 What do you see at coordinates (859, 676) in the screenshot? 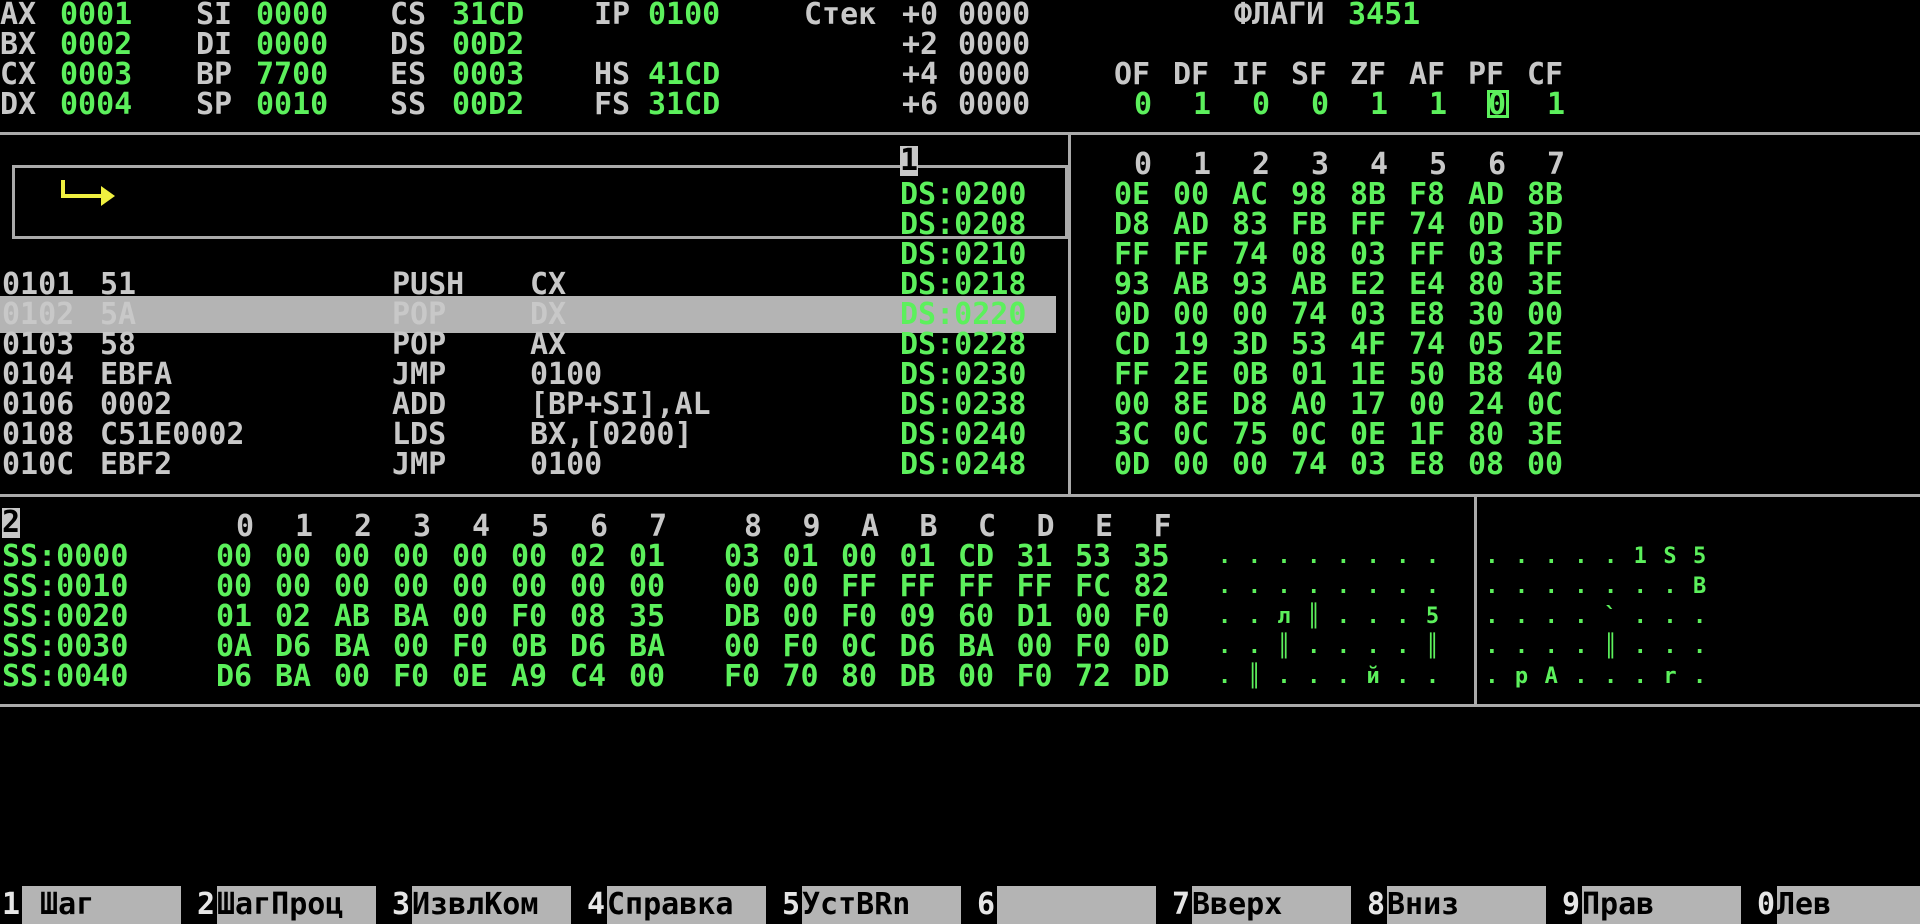
I see `dump-byte: 80` at bounding box center [859, 676].